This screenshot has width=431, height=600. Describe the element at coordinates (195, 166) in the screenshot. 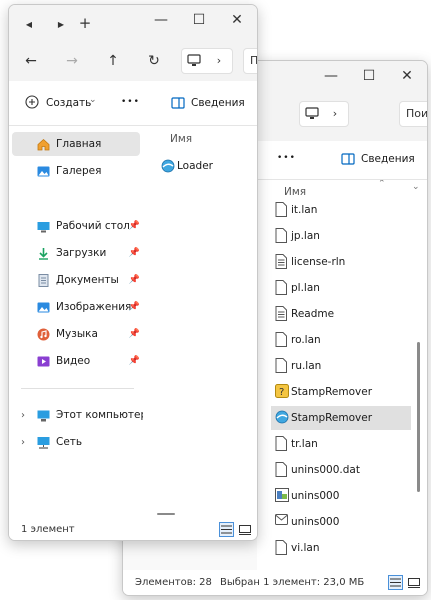

I see `file-name: Loader` at that location.